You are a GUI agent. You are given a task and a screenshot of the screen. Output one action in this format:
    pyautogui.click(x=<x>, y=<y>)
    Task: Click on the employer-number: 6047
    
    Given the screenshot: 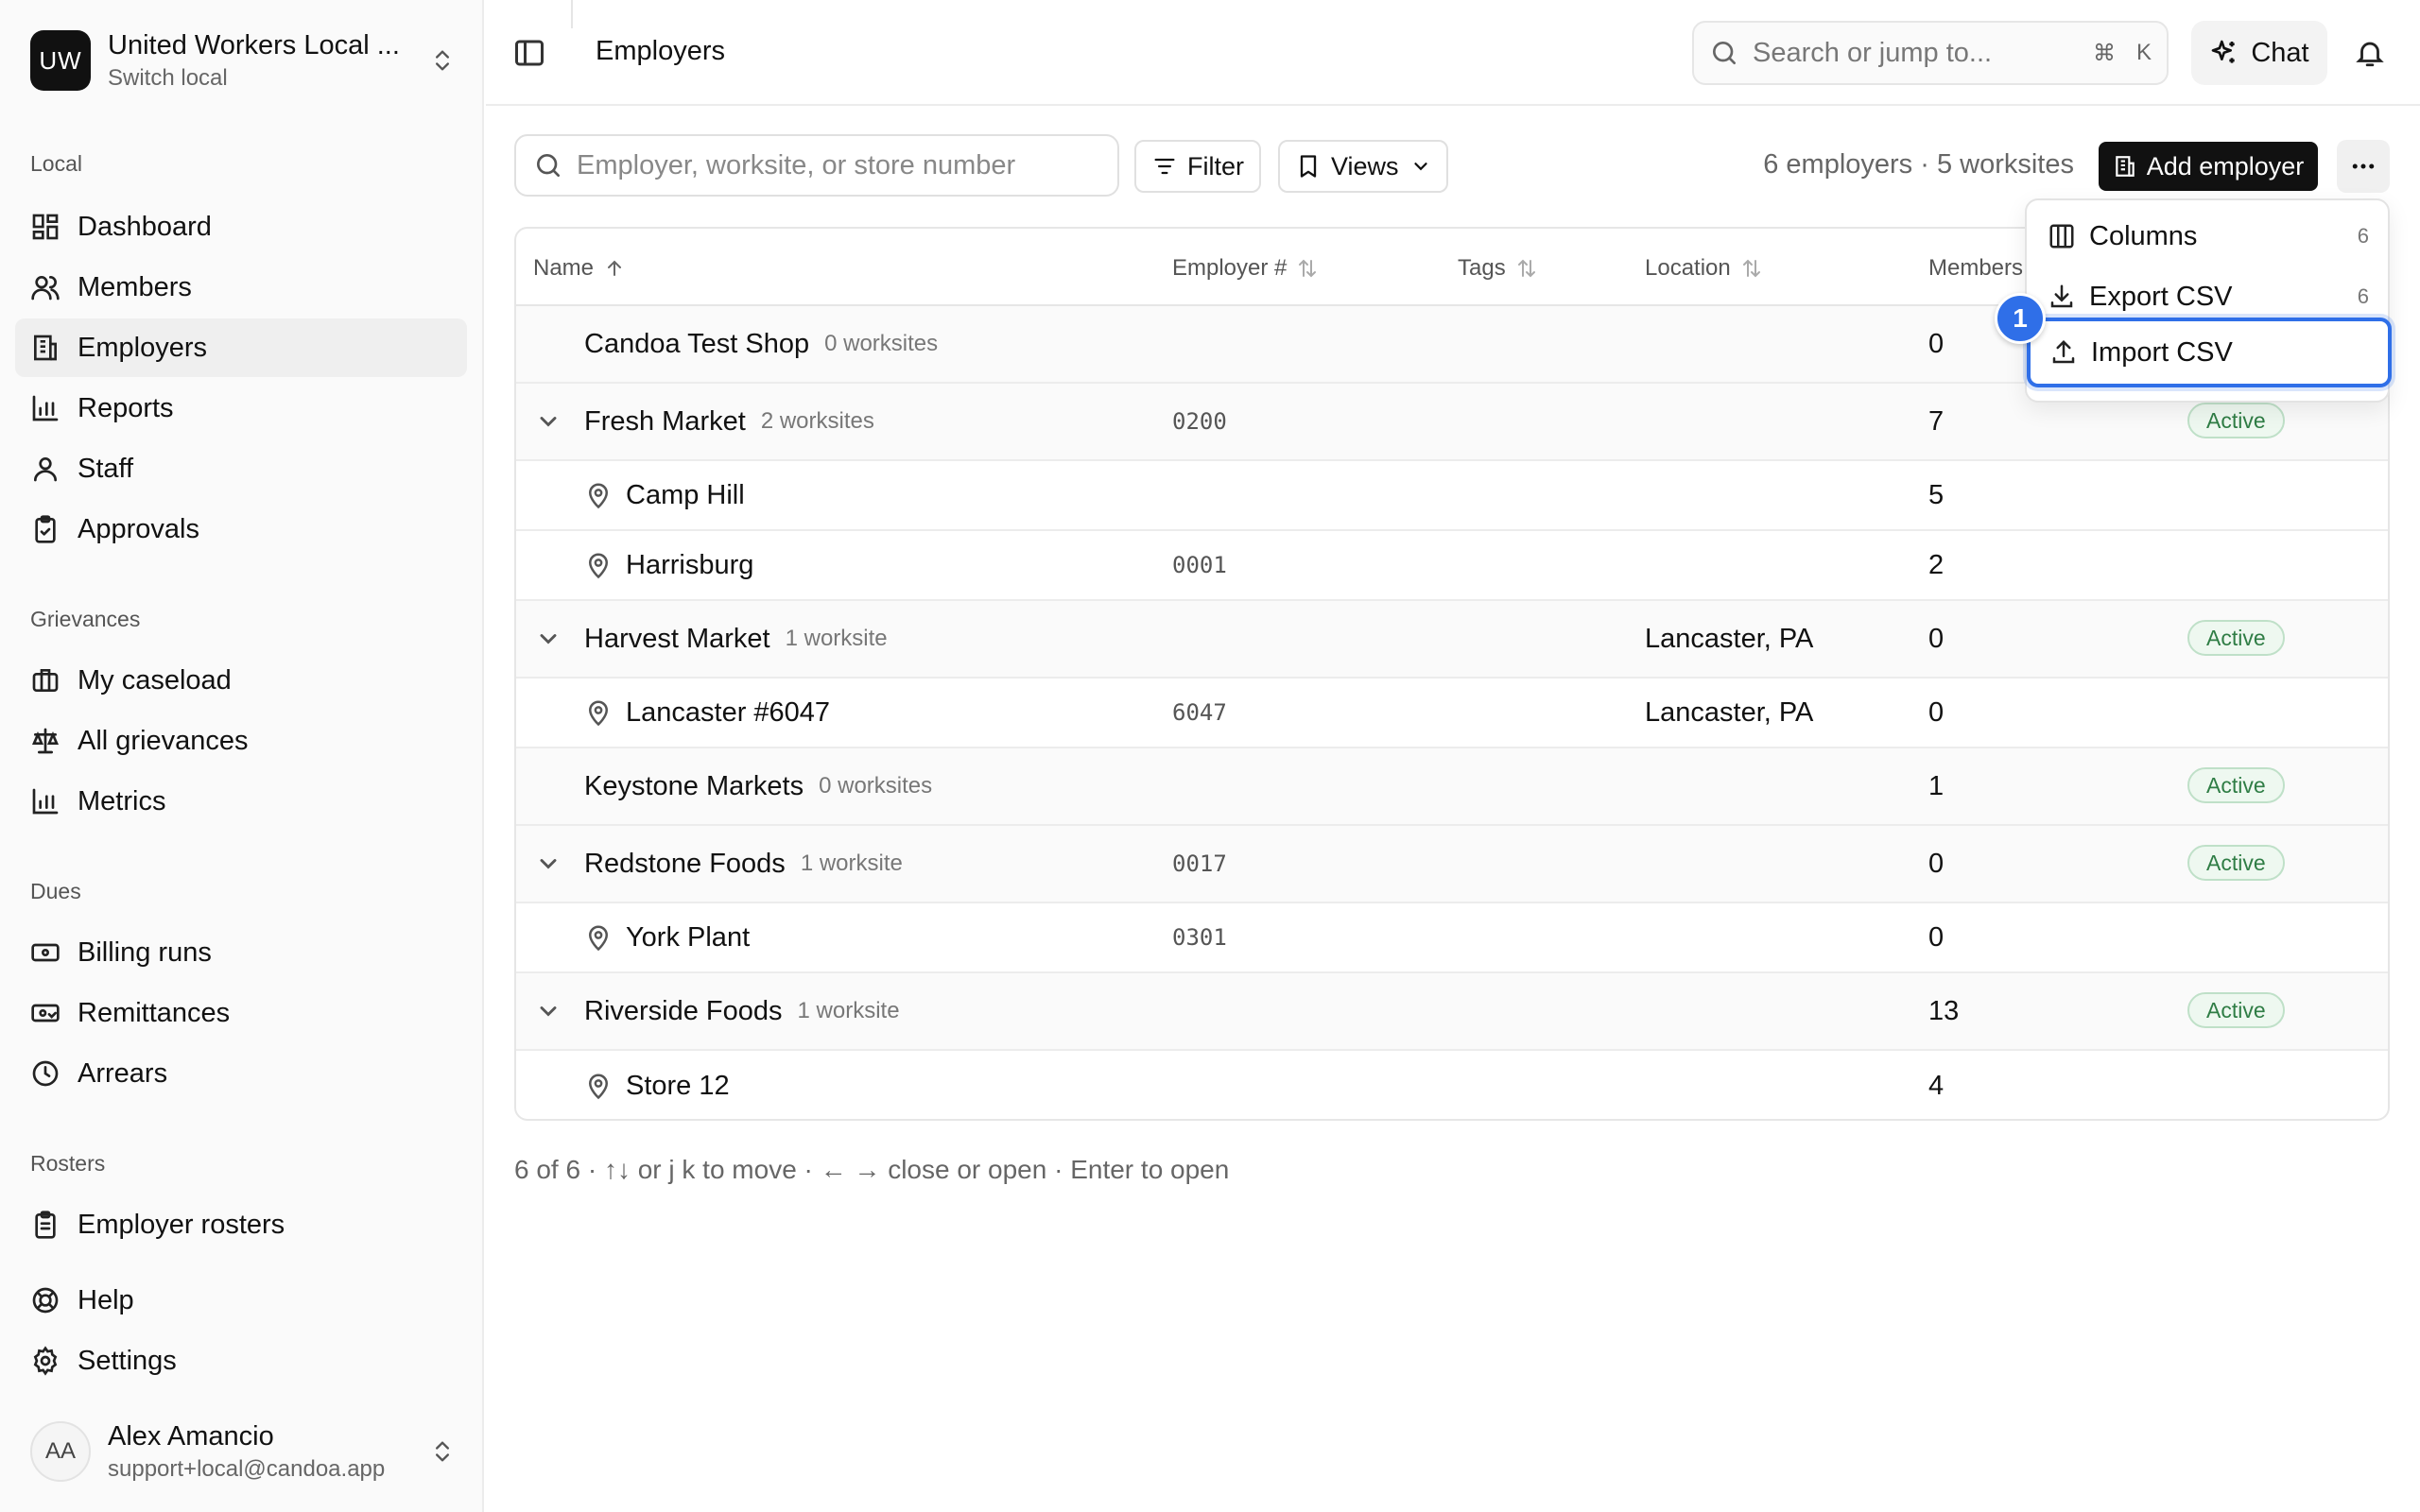 What is the action you would take?
    pyautogui.click(x=1199, y=712)
    